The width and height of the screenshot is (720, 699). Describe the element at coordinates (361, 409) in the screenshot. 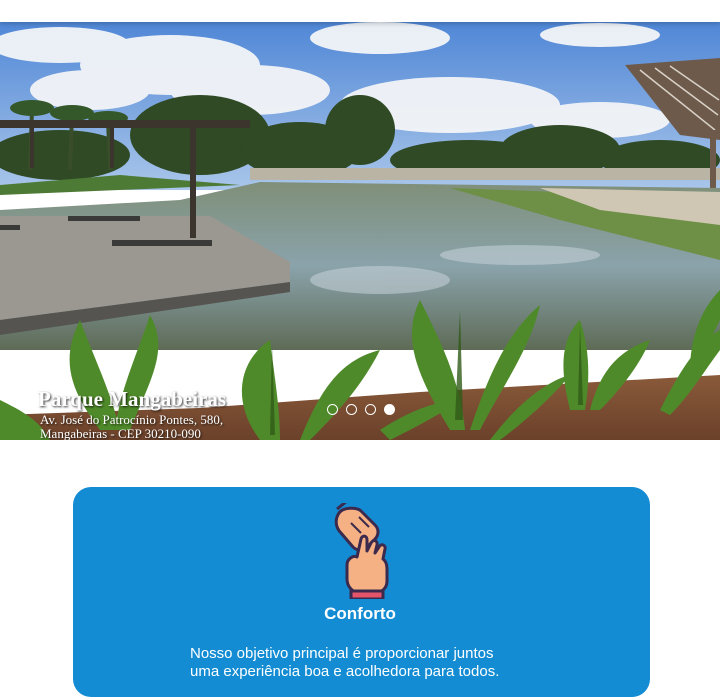

I see `carousel-indicators` at that location.